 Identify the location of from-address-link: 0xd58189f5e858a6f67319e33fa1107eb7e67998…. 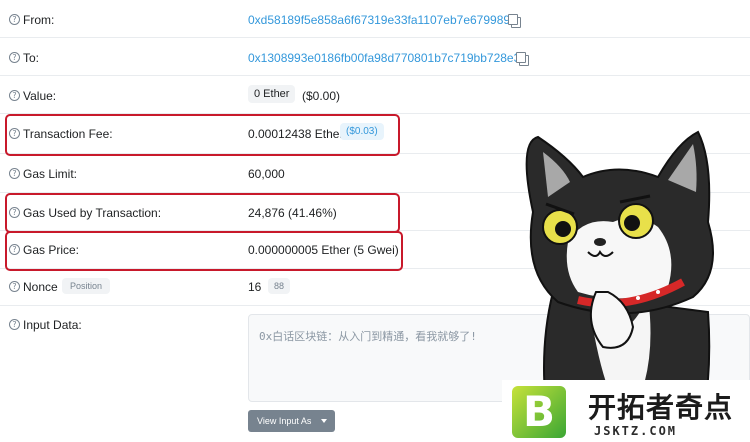
(380, 20).